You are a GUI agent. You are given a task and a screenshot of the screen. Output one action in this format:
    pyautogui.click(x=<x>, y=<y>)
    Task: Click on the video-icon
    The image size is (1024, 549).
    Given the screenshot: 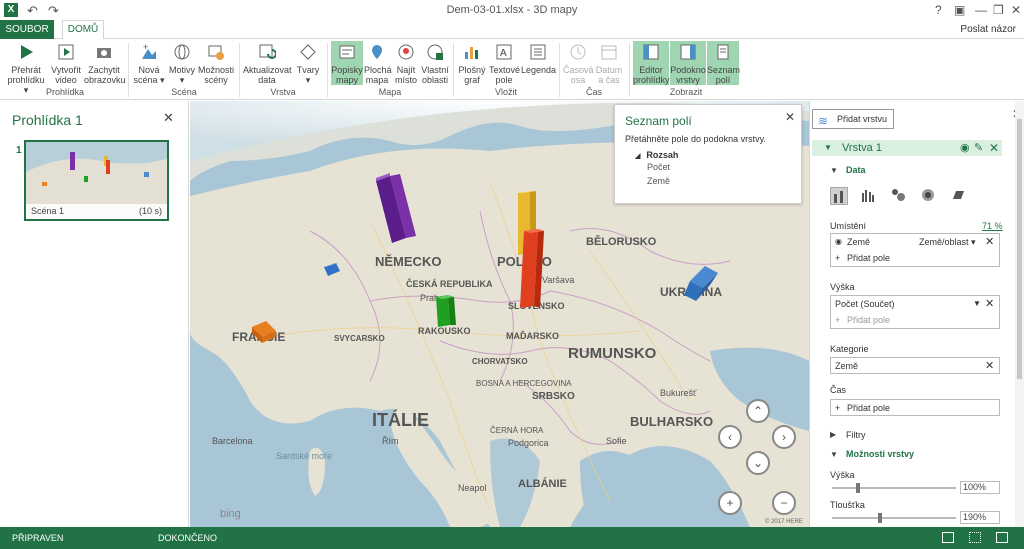 What is the action you would take?
    pyautogui.click(x=66, y=52)
    